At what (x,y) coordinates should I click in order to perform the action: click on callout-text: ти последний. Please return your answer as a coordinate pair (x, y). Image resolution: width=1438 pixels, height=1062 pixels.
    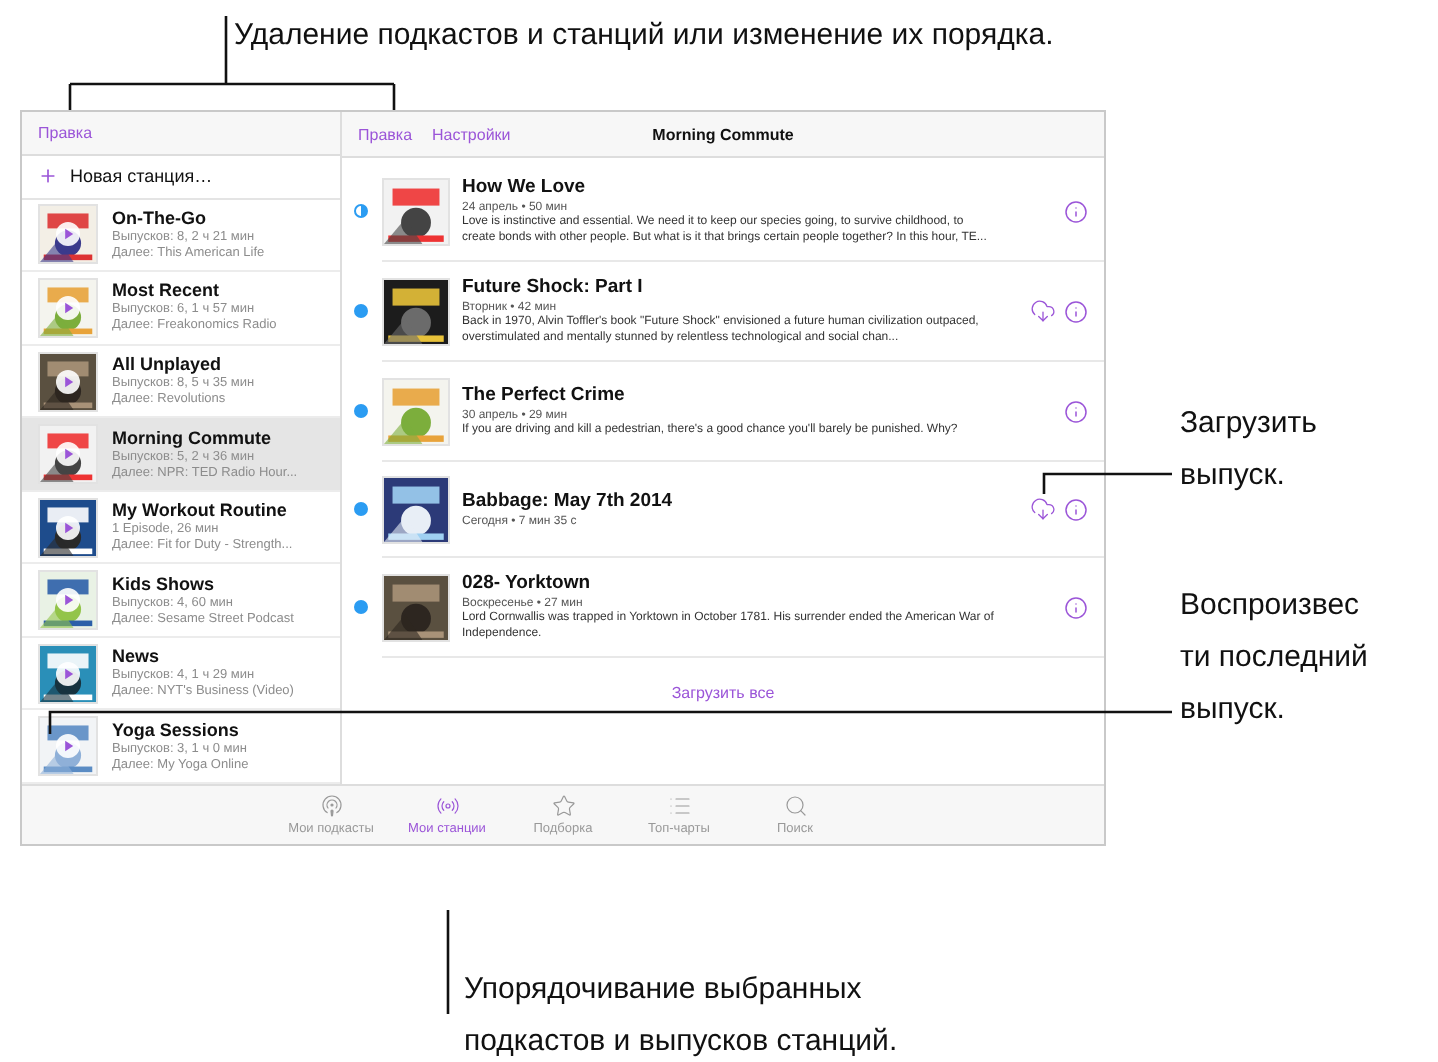
    Looking at the image, I should click on (1274, 658).